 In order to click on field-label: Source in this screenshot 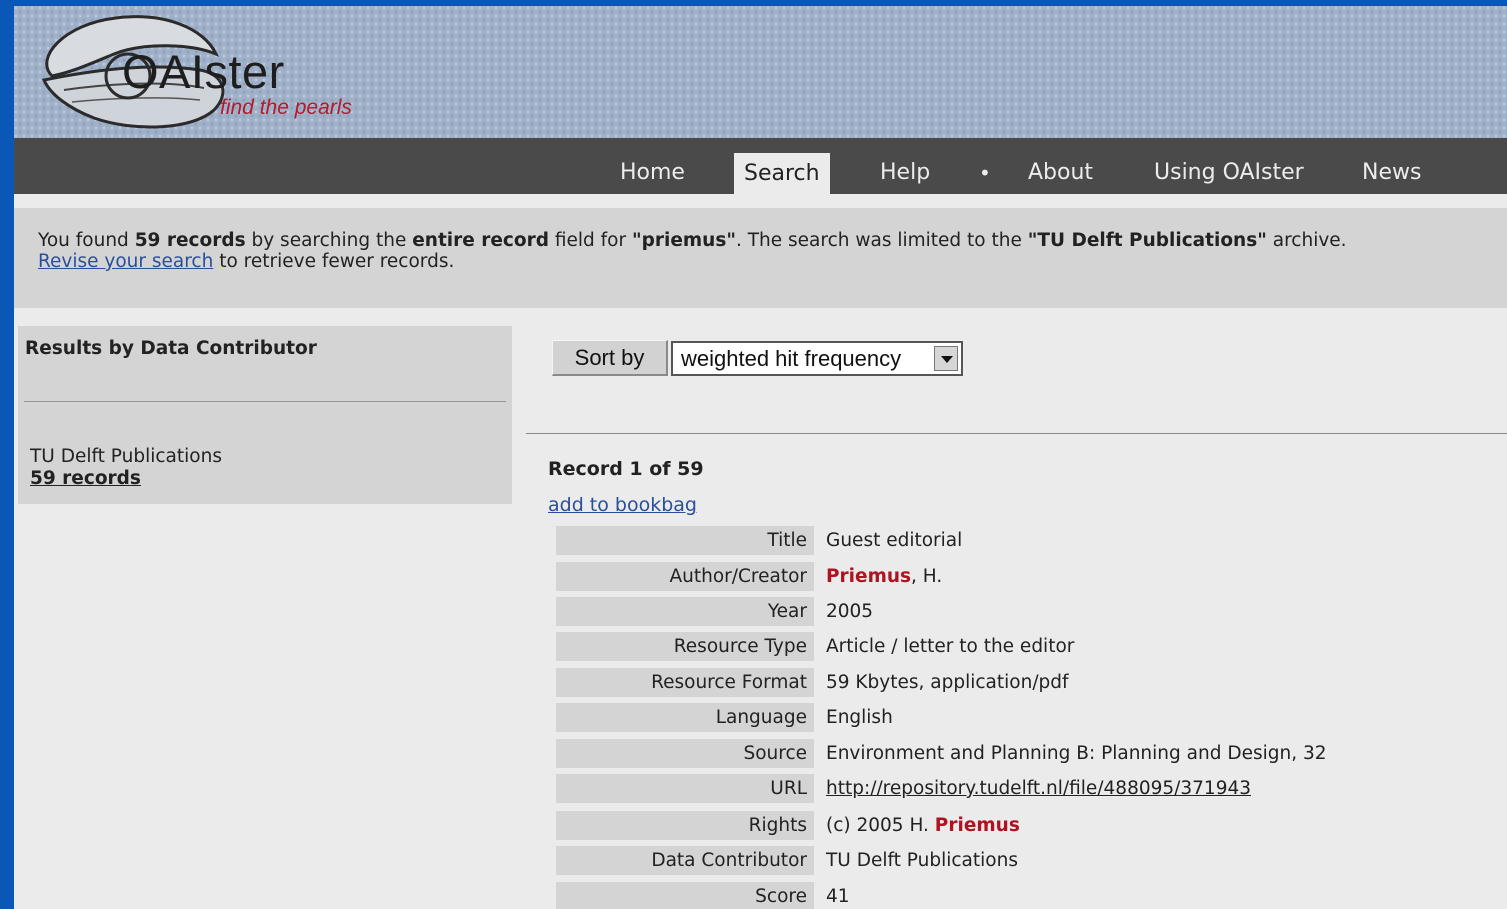, I will do `click(685, 753)`.